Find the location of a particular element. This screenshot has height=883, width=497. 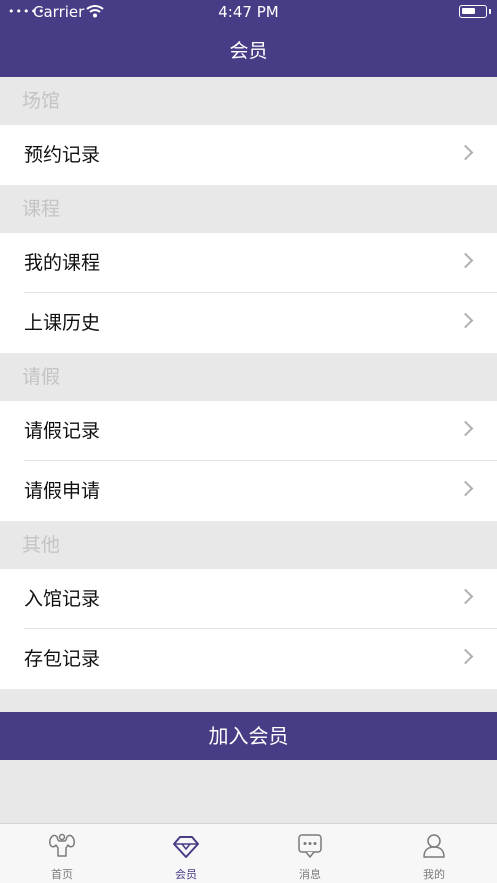

tab-label: 会员 is located at coordinates (186, 874).